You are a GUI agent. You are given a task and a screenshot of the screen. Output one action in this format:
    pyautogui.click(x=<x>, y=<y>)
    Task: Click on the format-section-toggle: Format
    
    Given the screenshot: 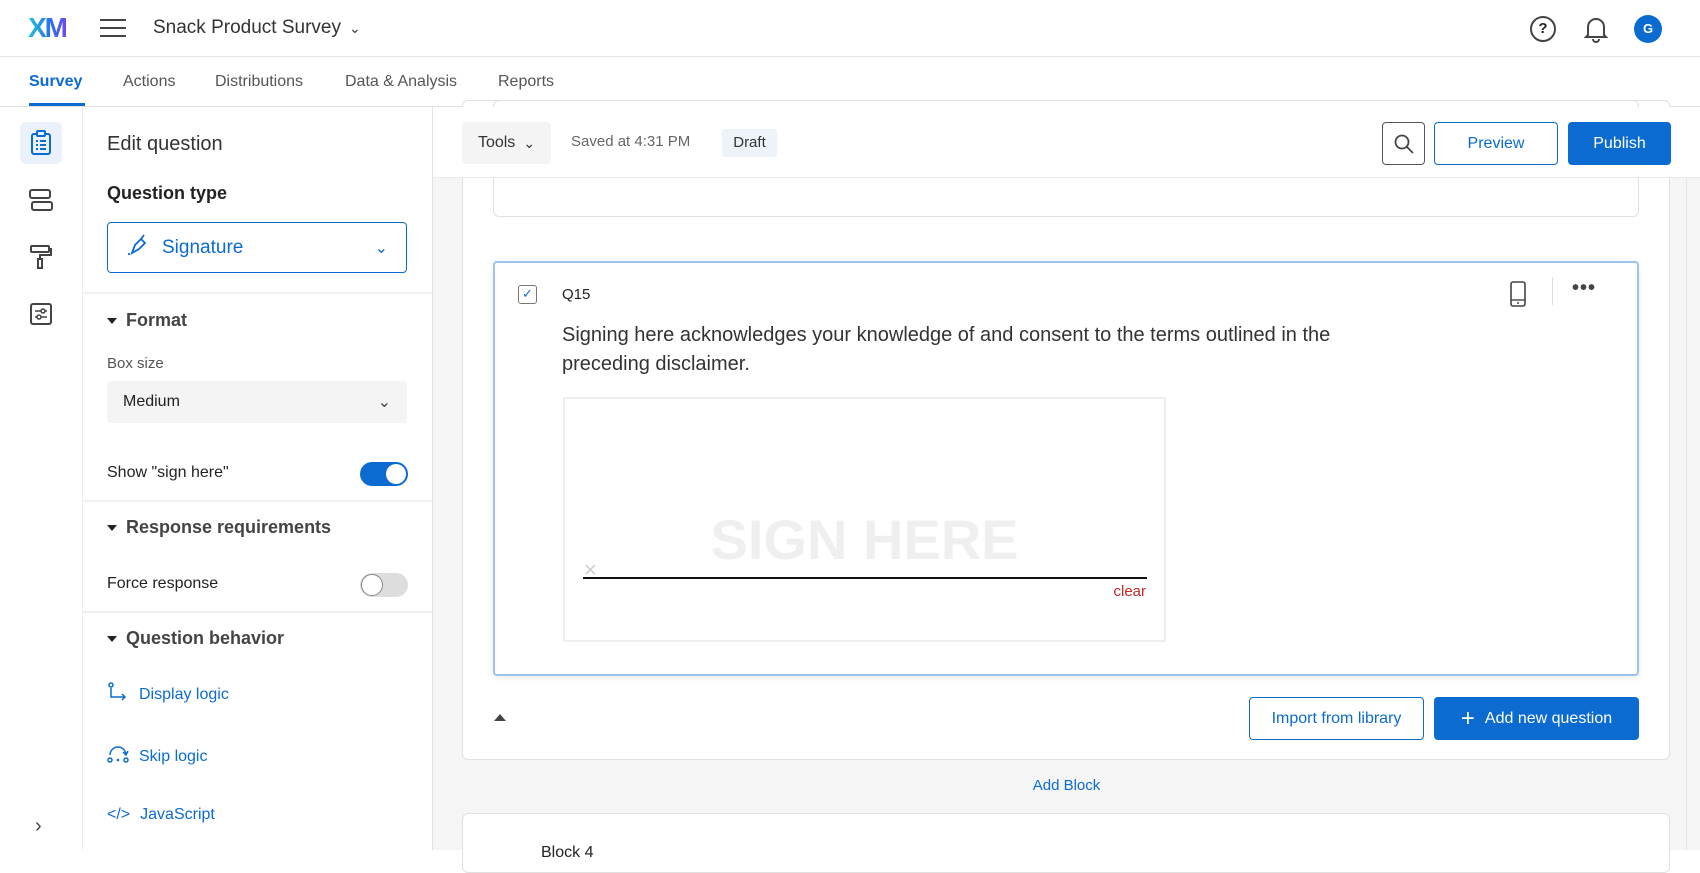 What is the action you would take?
    pyautogui.click(x=147, y=320)
    